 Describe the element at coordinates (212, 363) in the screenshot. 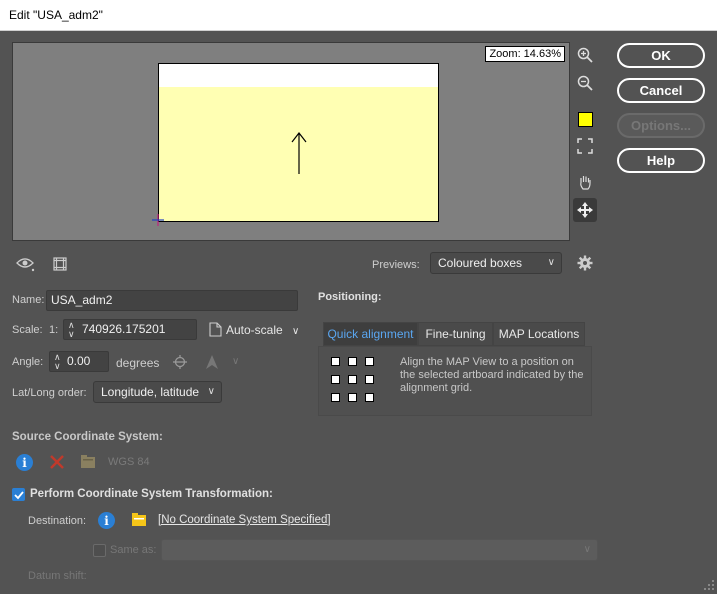

I see `north-pointer-icon` at that location.